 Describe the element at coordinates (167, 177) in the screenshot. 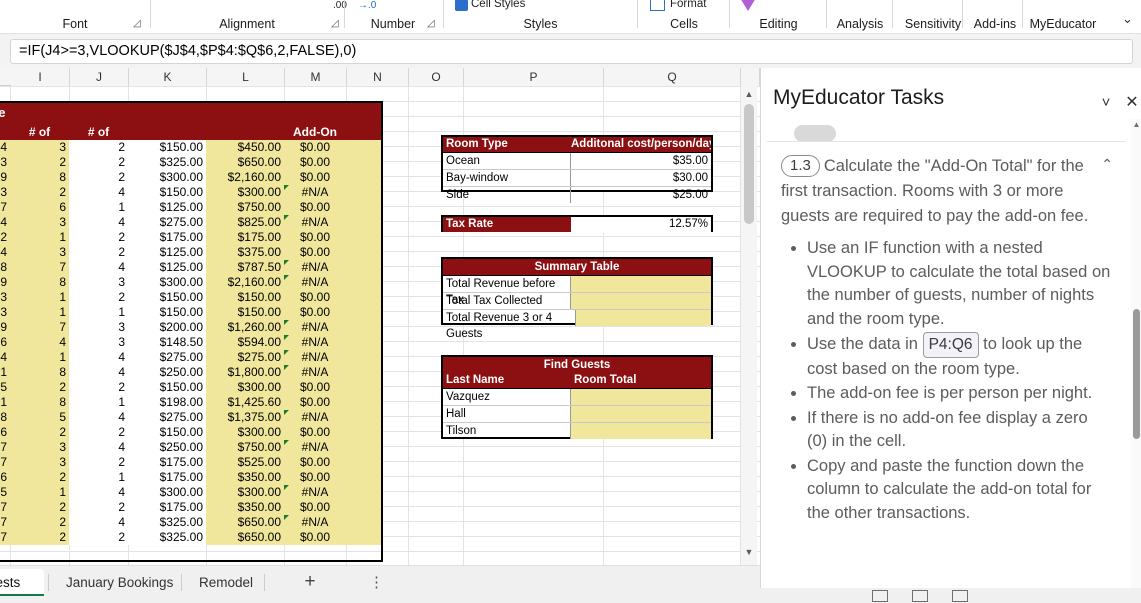

I see `booking-cell-rate: $300.00` at that location.